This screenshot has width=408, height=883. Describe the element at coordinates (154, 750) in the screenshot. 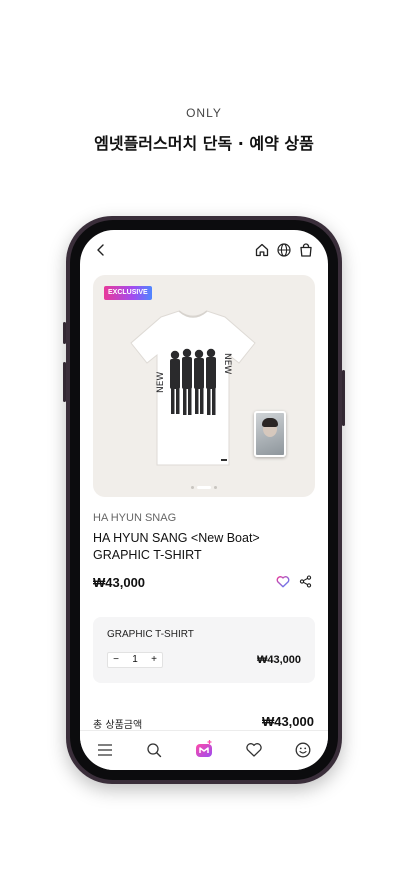

I see `search-icon` at that location.